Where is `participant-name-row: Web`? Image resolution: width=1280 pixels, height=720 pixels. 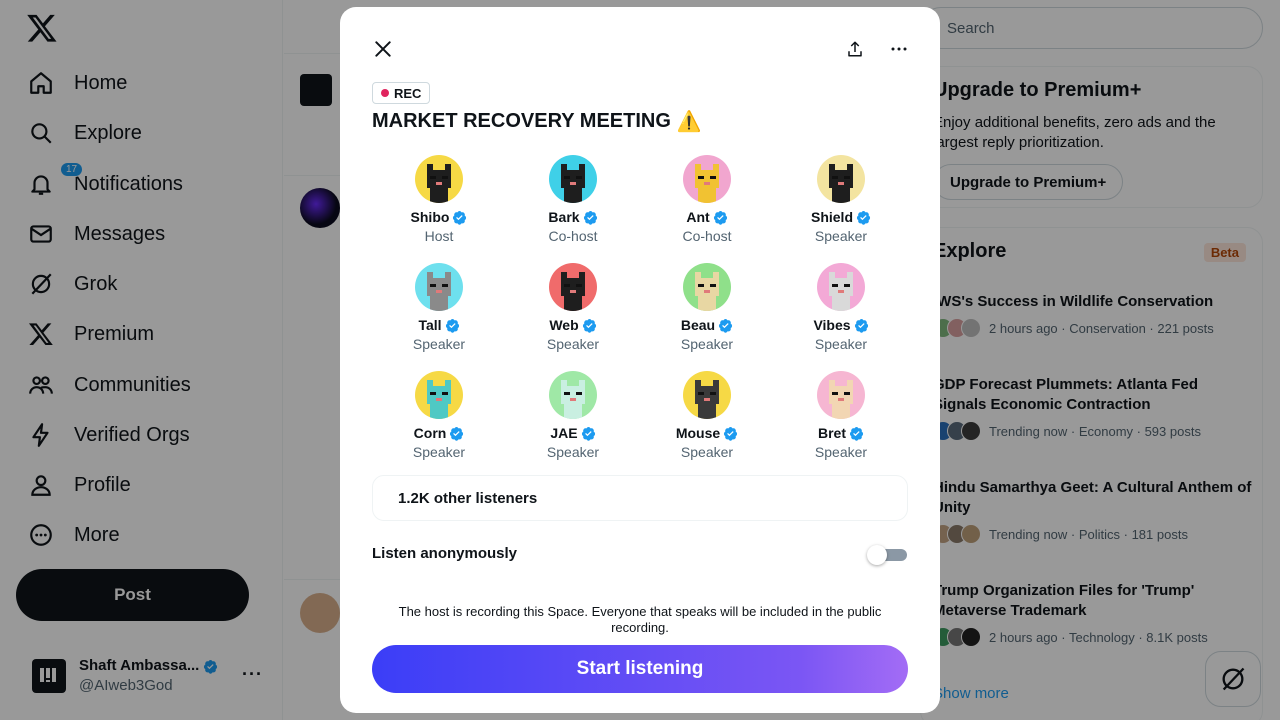
participant-name-row: Web is located at coordinates (572, 325).